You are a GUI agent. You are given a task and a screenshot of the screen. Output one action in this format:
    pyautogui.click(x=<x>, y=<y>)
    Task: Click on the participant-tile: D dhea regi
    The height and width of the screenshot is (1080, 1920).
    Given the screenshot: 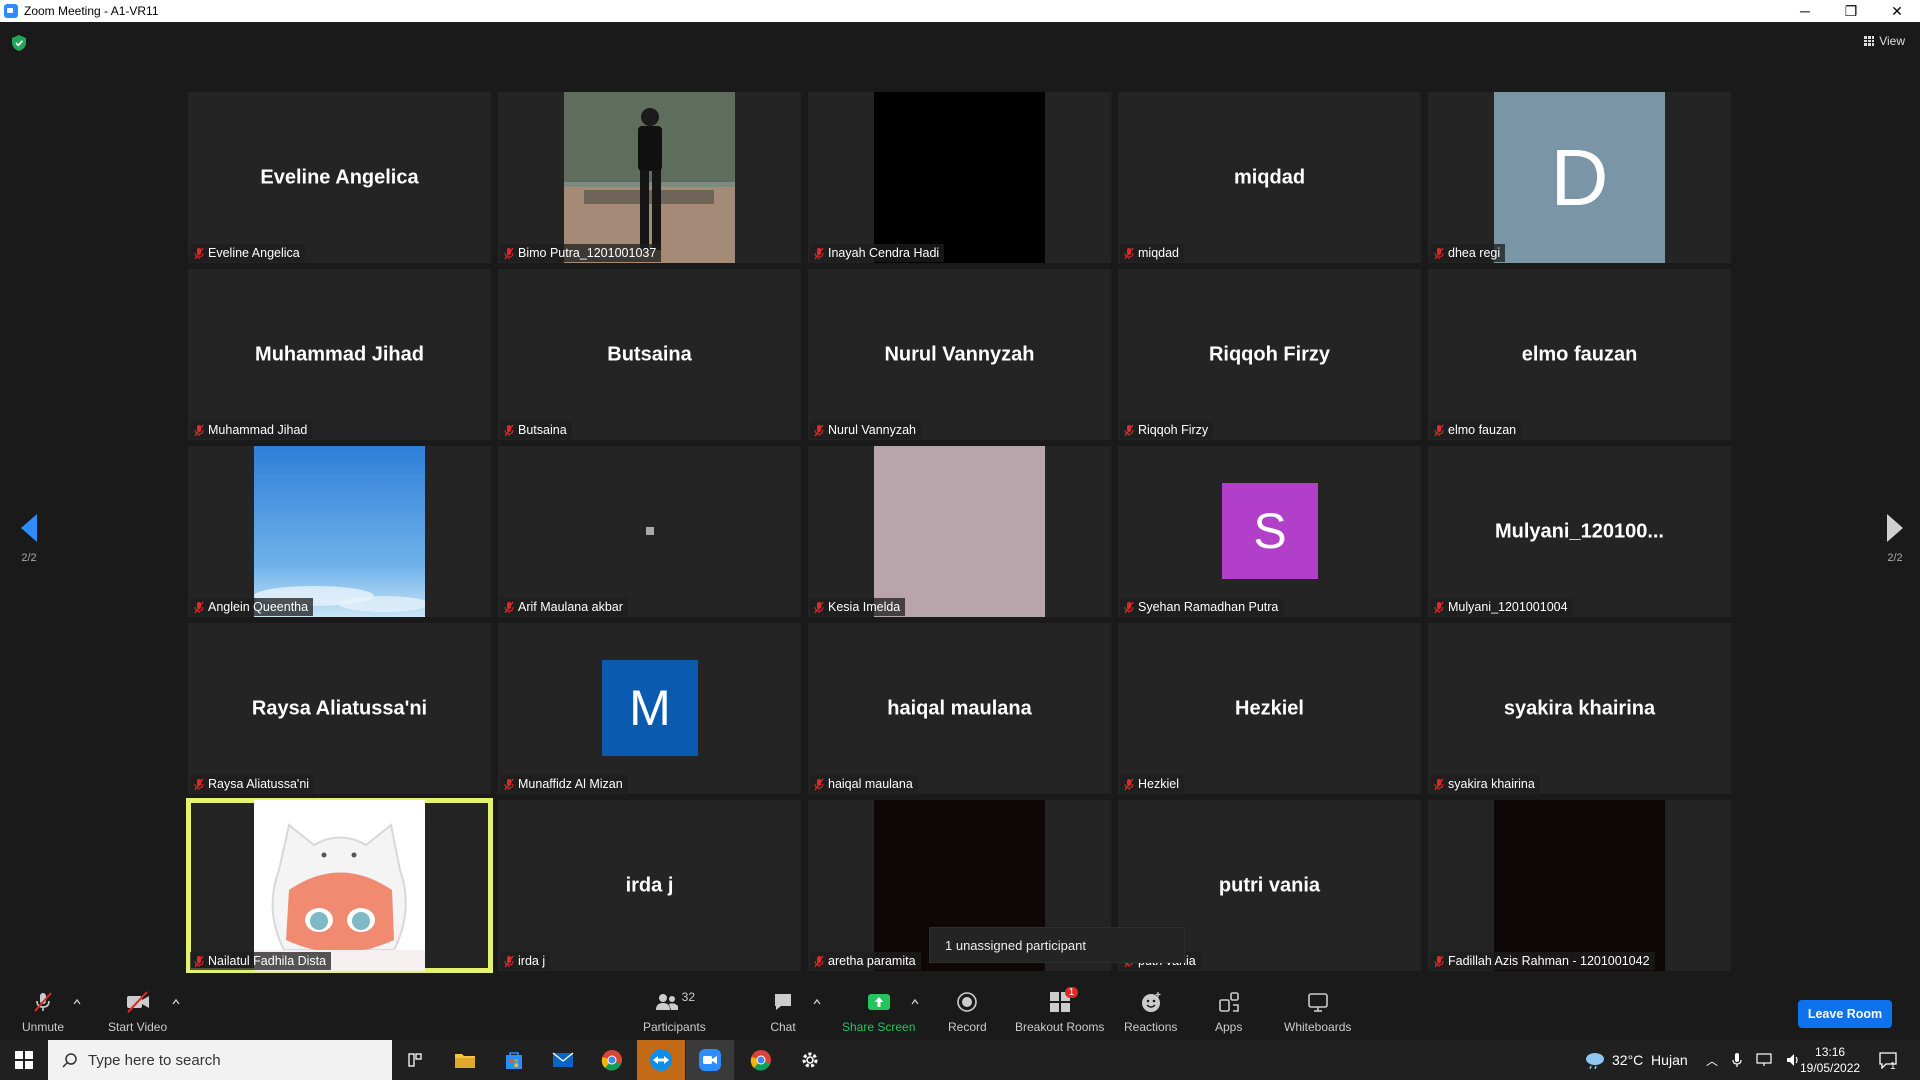 What is the action you would take?
    pyautogui.click(x=1579, y=177)
    